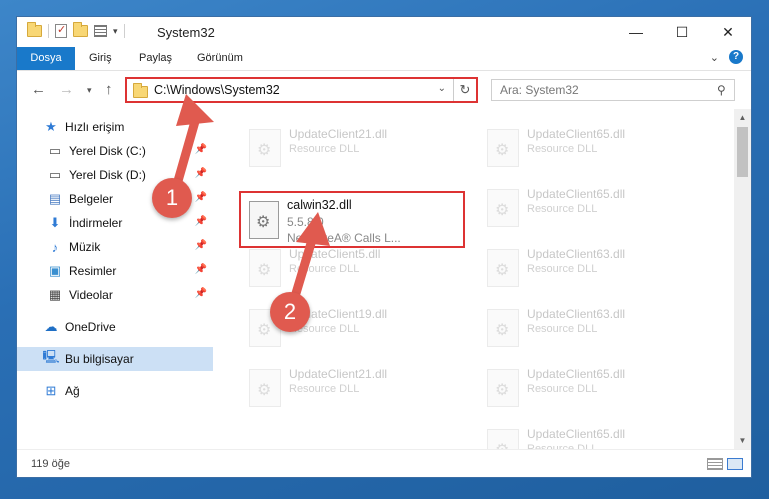  I want to click on quick-access-toolbar: ▾, so click(76, 30).